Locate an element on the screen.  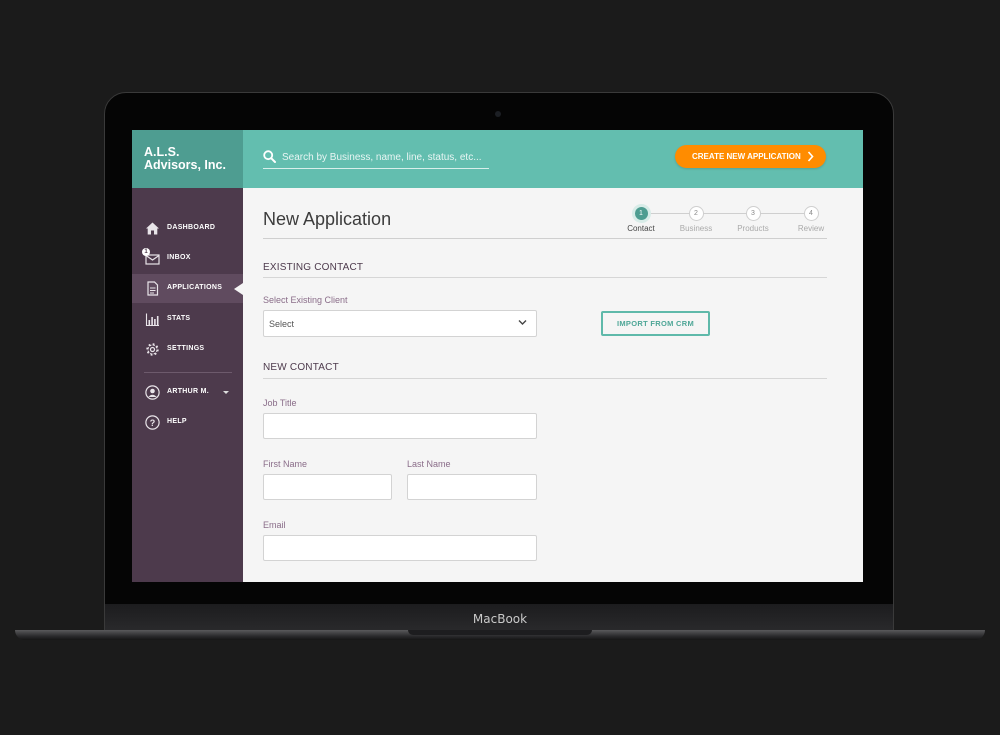
sidebar-item-applications: APPLICATIONS is located at coordinates (187, 288).